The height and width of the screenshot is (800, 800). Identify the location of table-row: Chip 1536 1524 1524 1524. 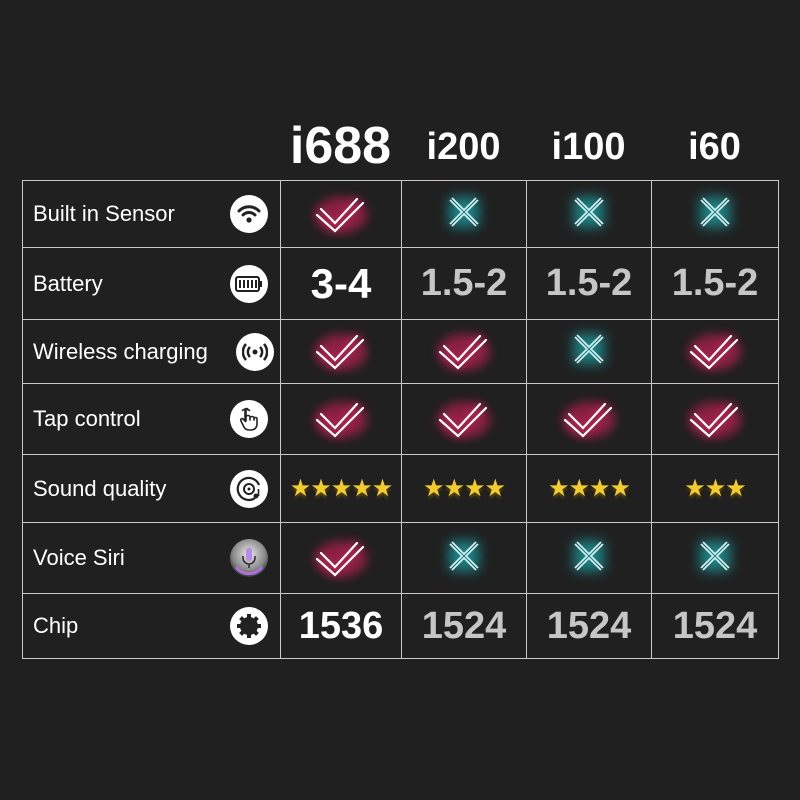
(400, 626).